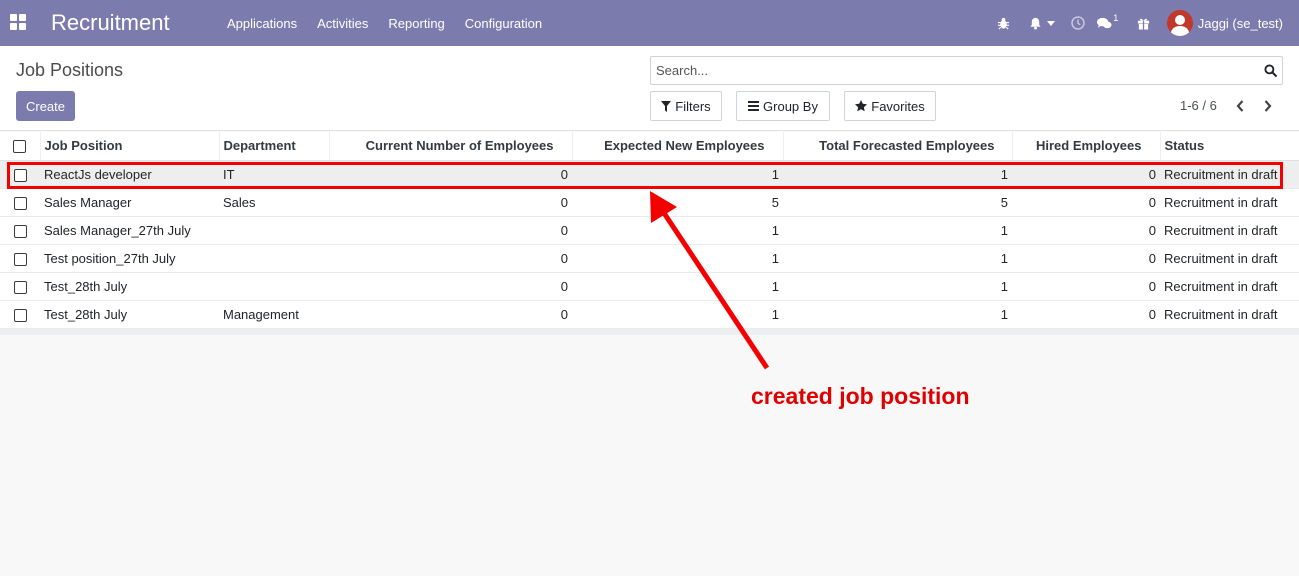 Image resolution: width=1299 pixels, height=576 pixels. I want to click on search-icon, so click(1270, 70).